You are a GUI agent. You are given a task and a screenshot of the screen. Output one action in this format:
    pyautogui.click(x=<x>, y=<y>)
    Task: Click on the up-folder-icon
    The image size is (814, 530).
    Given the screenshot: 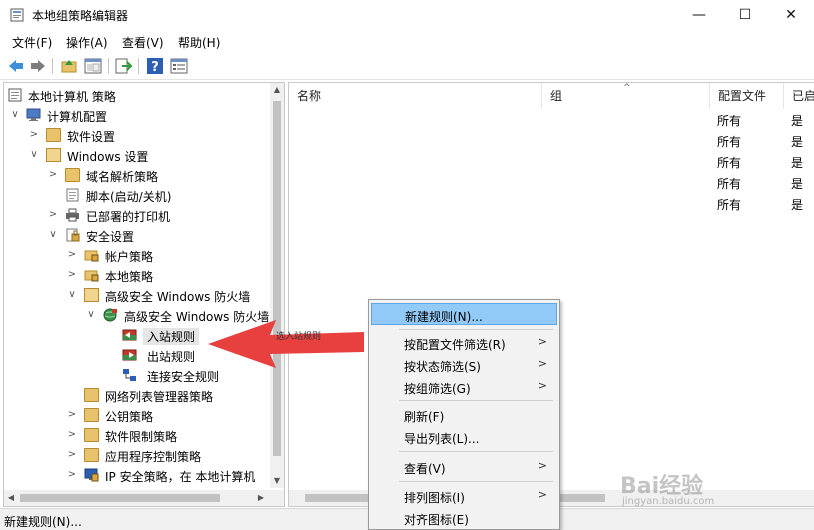 What is the action you would take?
    pyautogui.click(x=69, y=66)
    